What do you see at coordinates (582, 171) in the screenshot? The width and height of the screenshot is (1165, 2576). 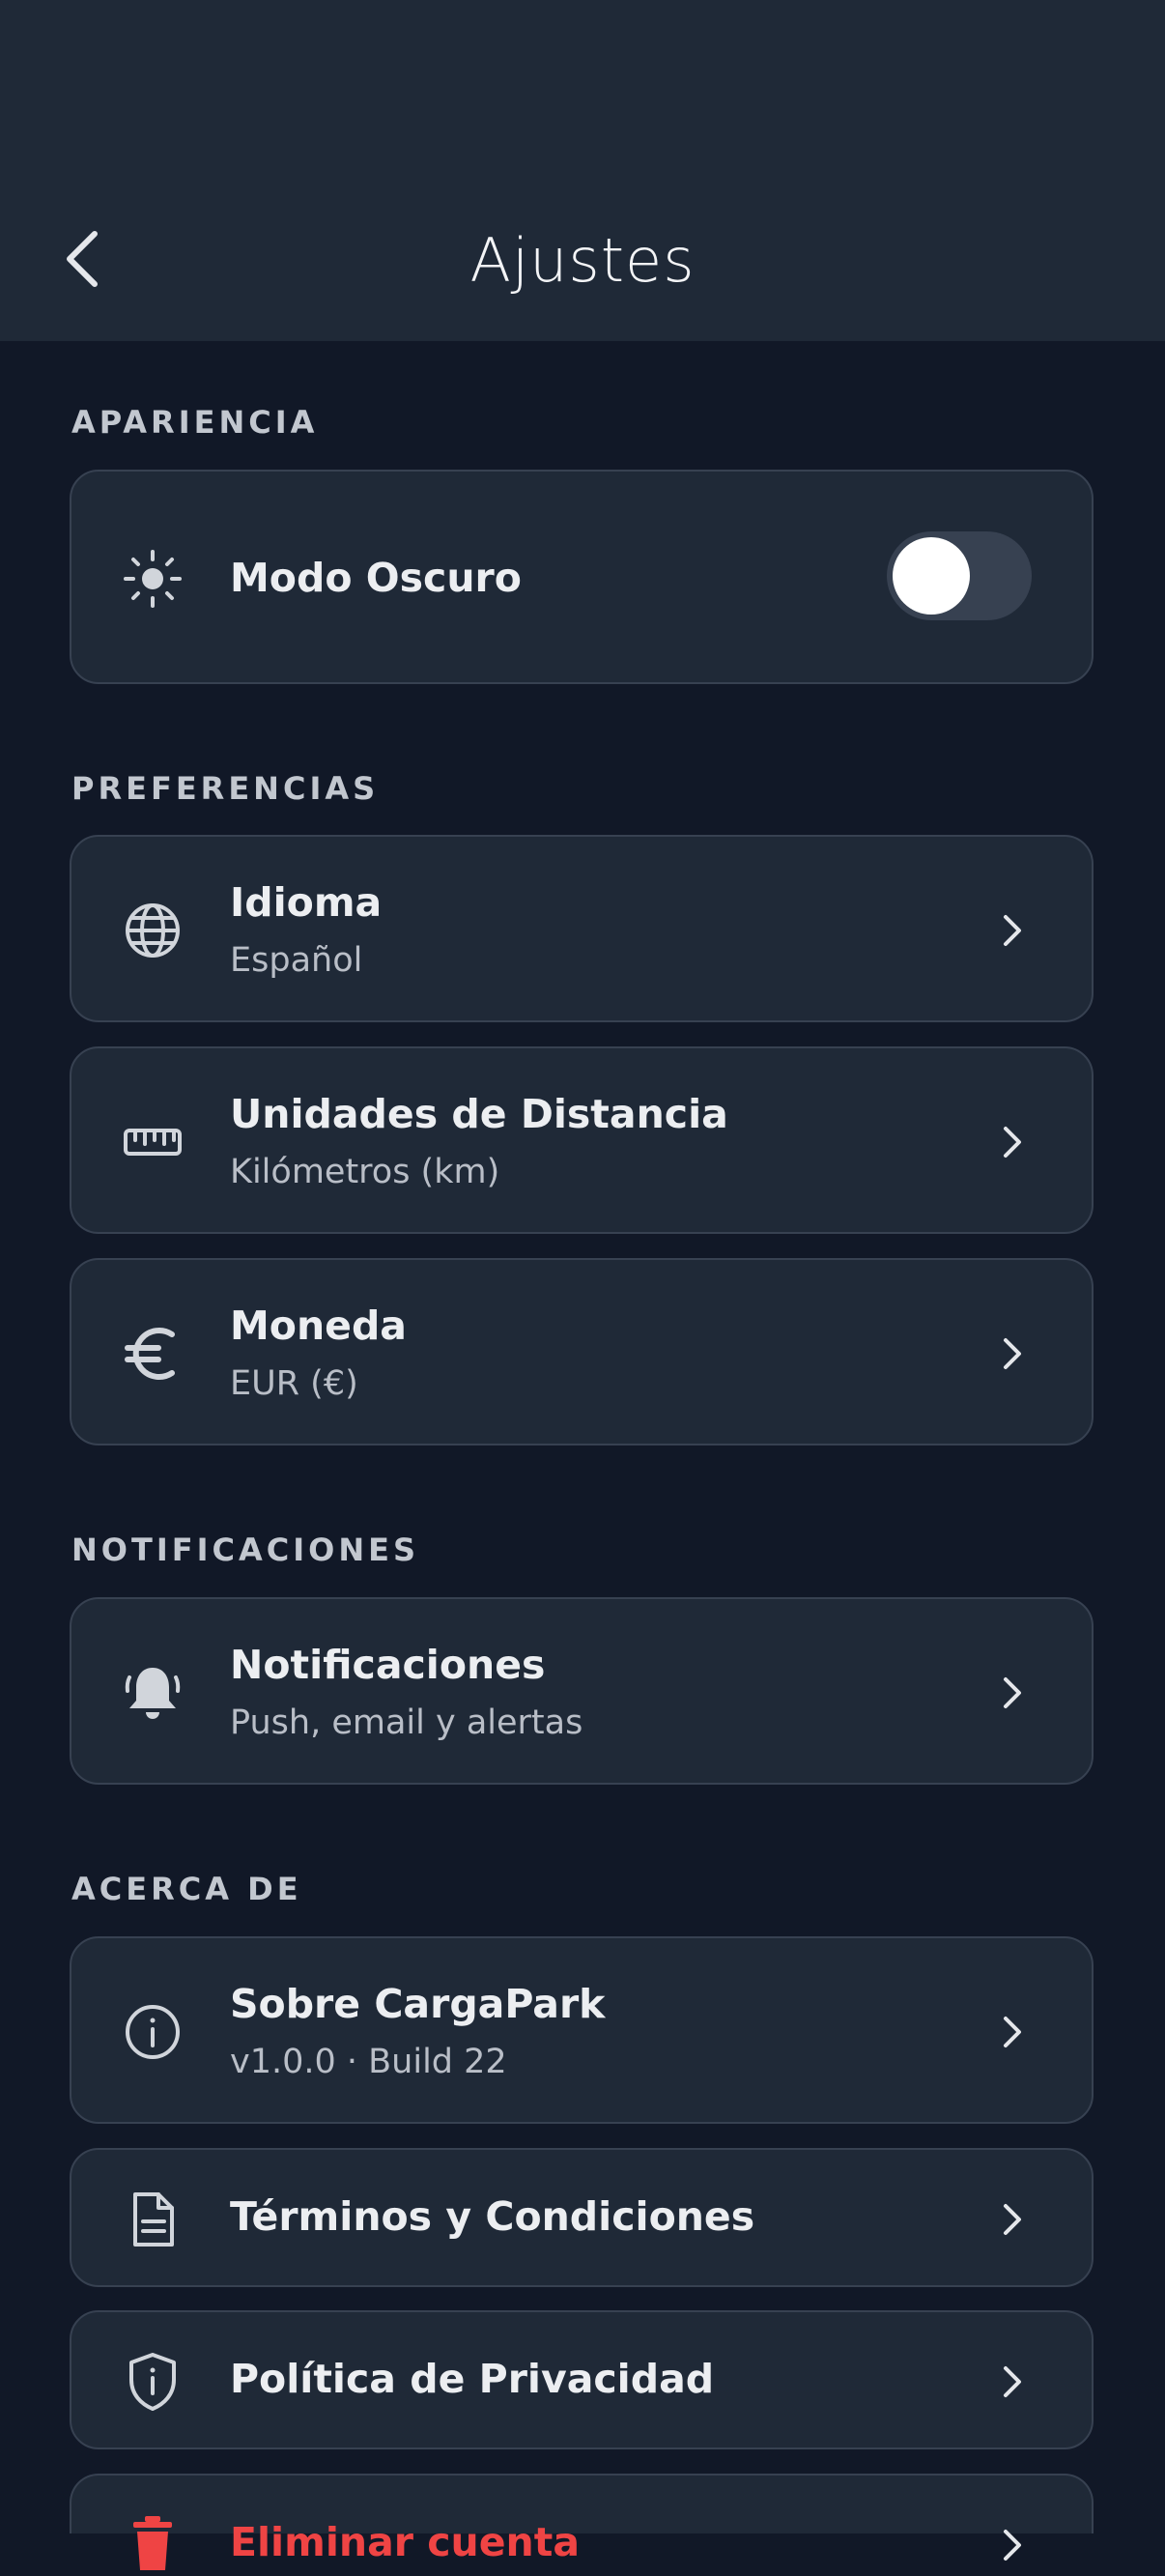 I see `app-header: Ajustes` at bounding box center [582, 171].